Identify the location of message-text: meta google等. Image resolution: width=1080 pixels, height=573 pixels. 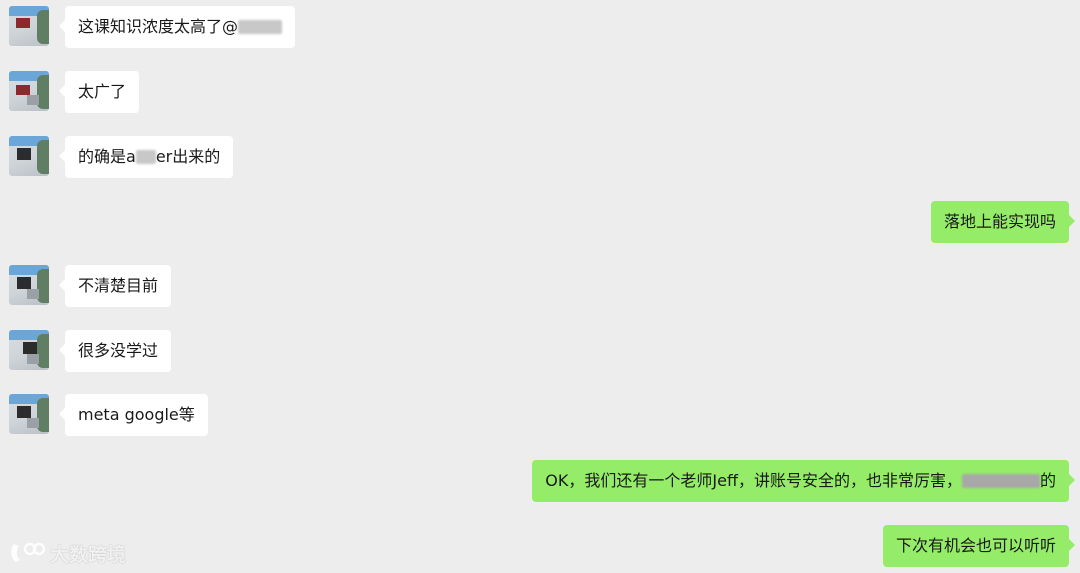
(136, 414).